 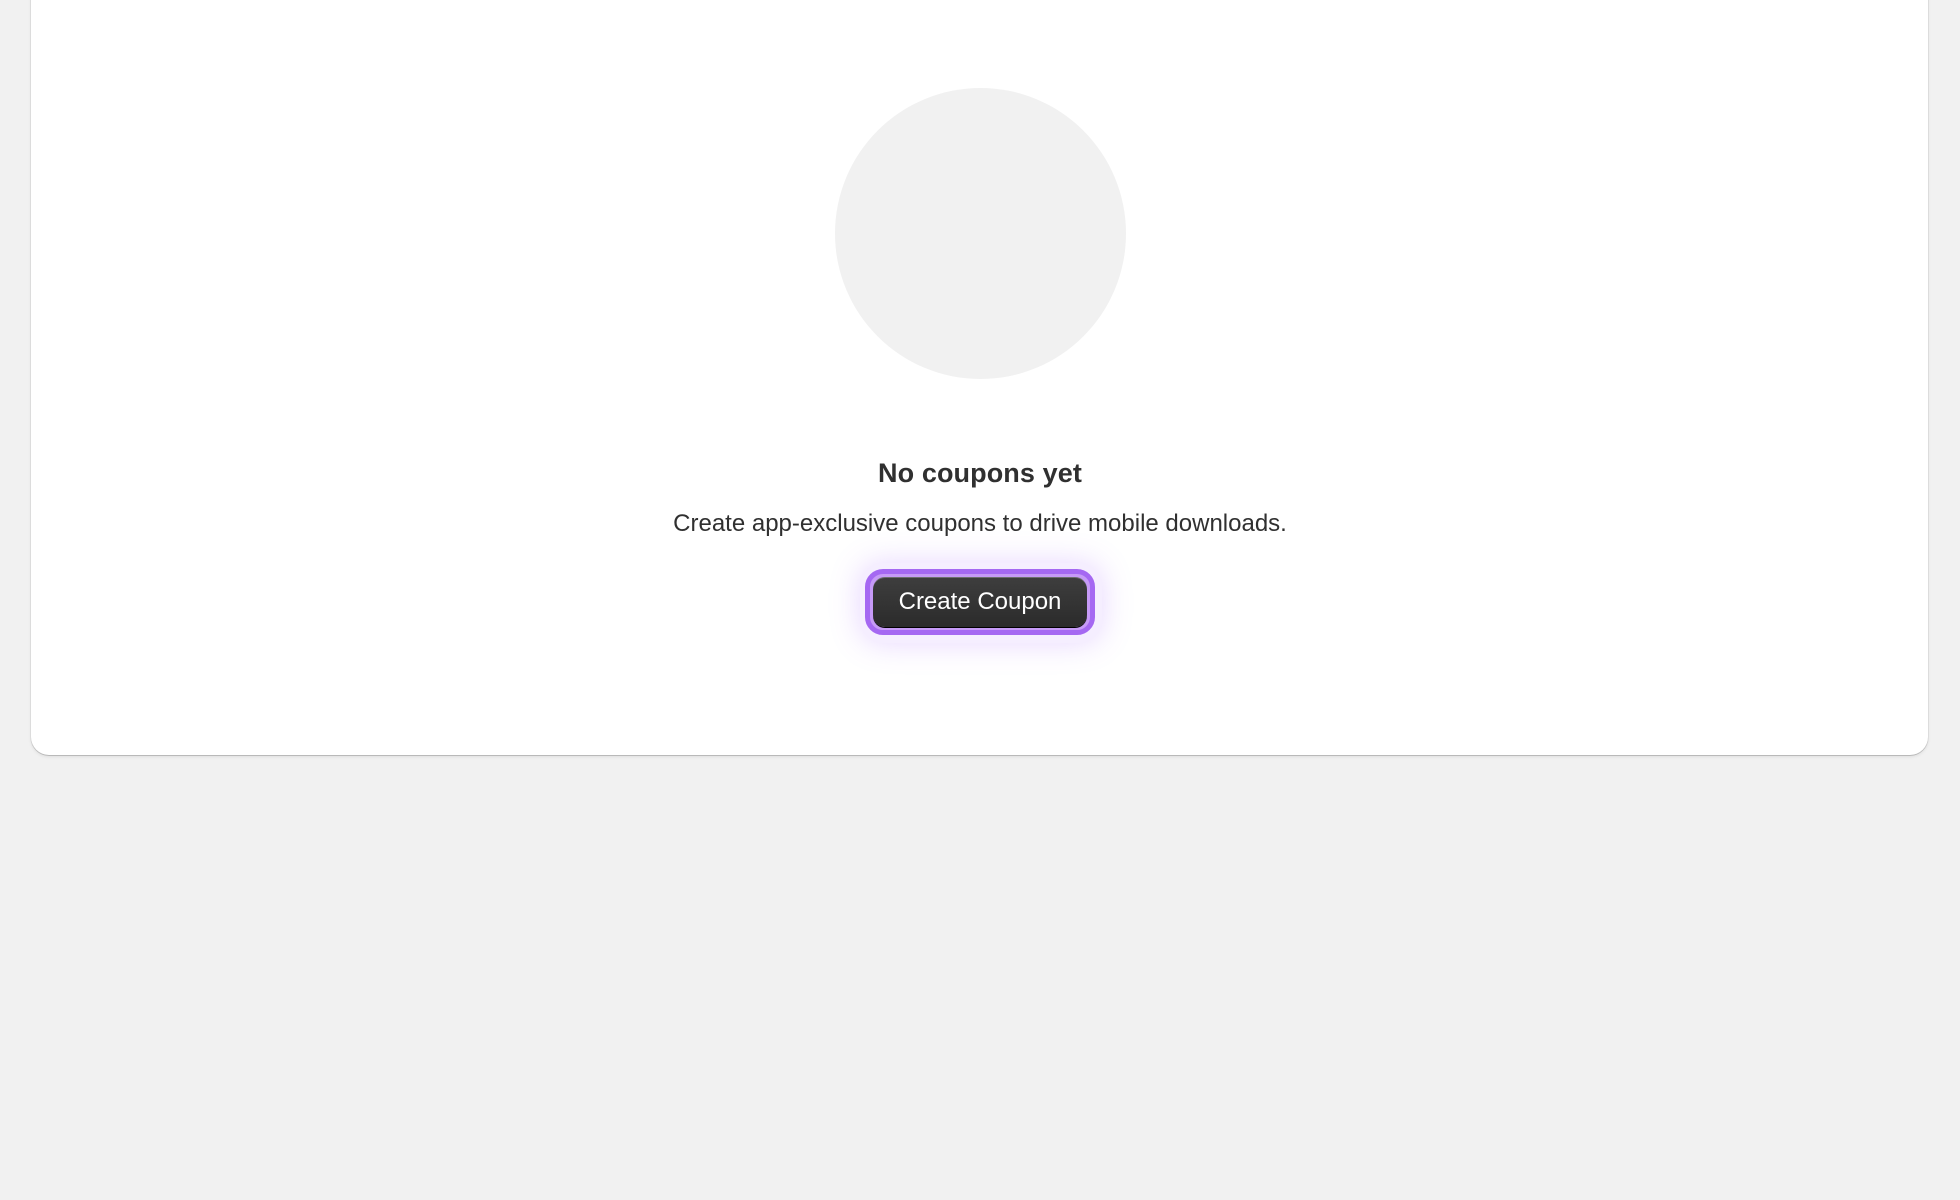 What do you see at coordinates (980, 473) in the screenshot?
I see `empty-state-heading: No coupons yet` at bounding box center [980, 473].